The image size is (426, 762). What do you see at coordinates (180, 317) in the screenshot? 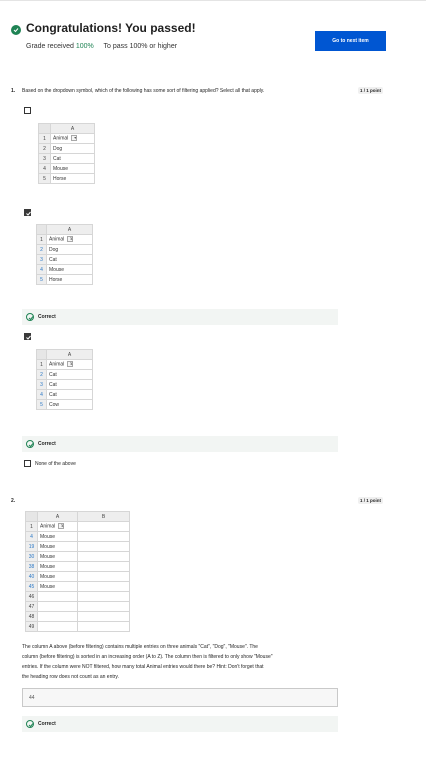
I see `option-2-feedback: Correct` at bounding box center [180, 317].